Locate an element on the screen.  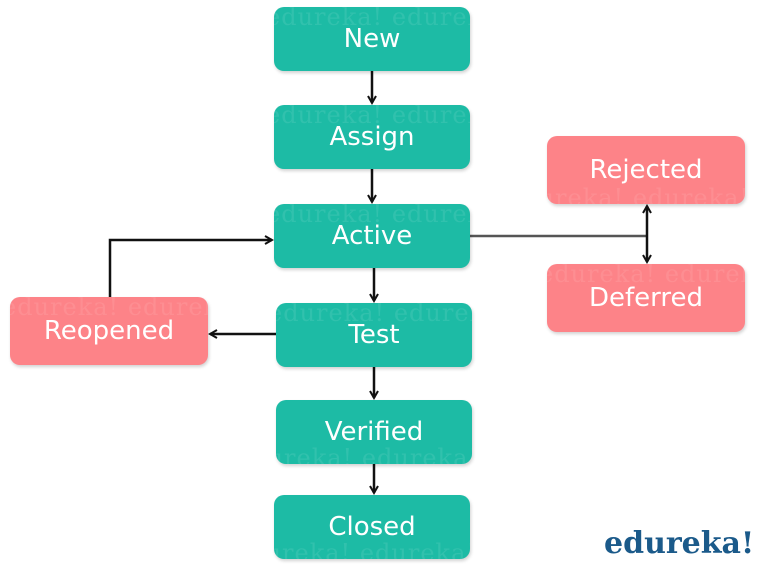
node-assign: edureka! edureka! edureka! Assign is located at coordinates (372, 137).